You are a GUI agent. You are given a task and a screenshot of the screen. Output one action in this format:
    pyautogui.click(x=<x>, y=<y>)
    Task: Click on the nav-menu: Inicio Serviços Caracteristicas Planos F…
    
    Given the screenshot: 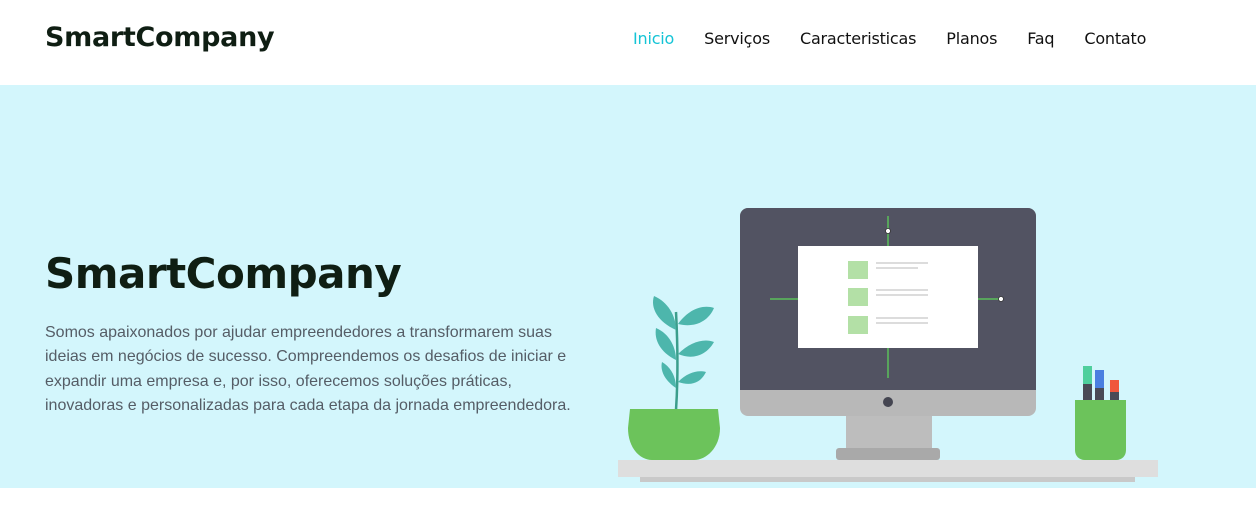 What is the action you would take?
    pyautogui.click(x=904, y=39)
    